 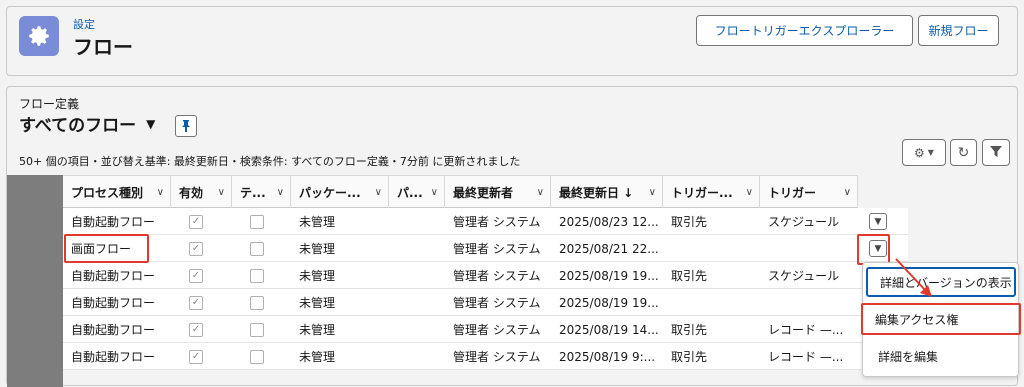 I want to click on list-settings-button: ⚙ ▼, so click(x=924, y=152).